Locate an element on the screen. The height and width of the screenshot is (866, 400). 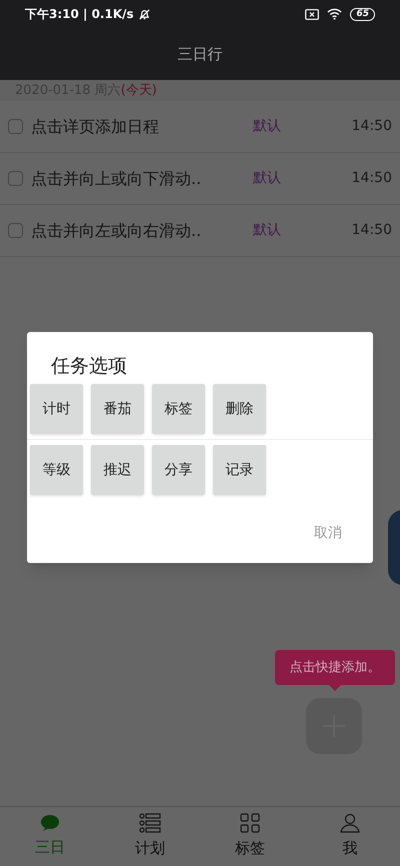
option-button: 番茄 is located at coordinates (117, 409).